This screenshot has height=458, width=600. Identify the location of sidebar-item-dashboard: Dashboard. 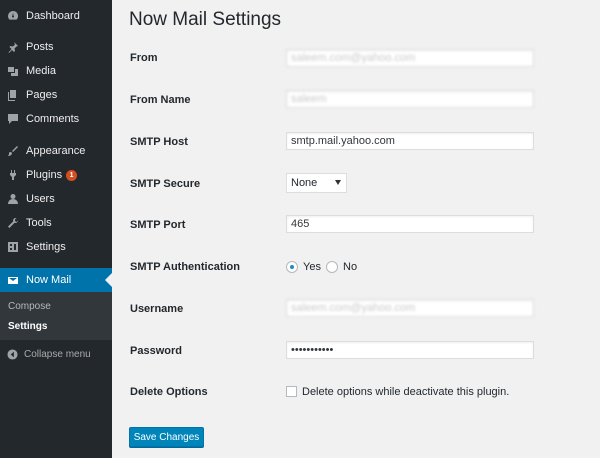
(56, 16).